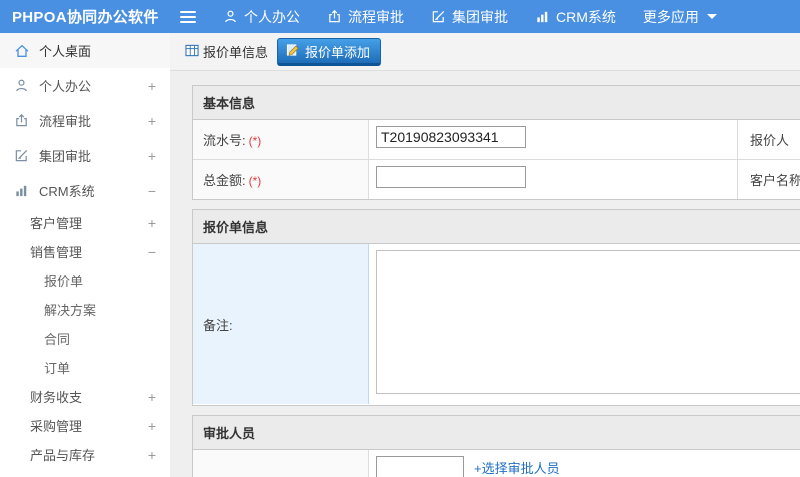  I want to click on field-label: 设置审批人员:(*), so click(281, 463).